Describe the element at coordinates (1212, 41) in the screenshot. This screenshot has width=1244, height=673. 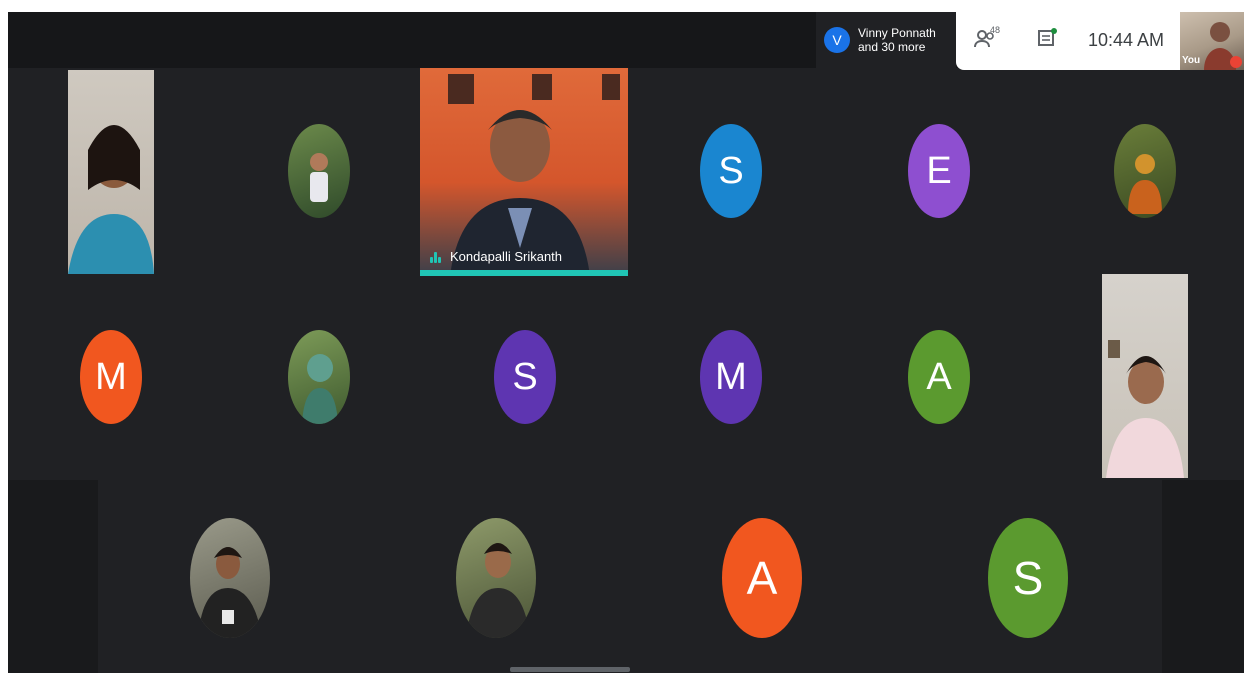
I see `self-view-tile: You` at that location.